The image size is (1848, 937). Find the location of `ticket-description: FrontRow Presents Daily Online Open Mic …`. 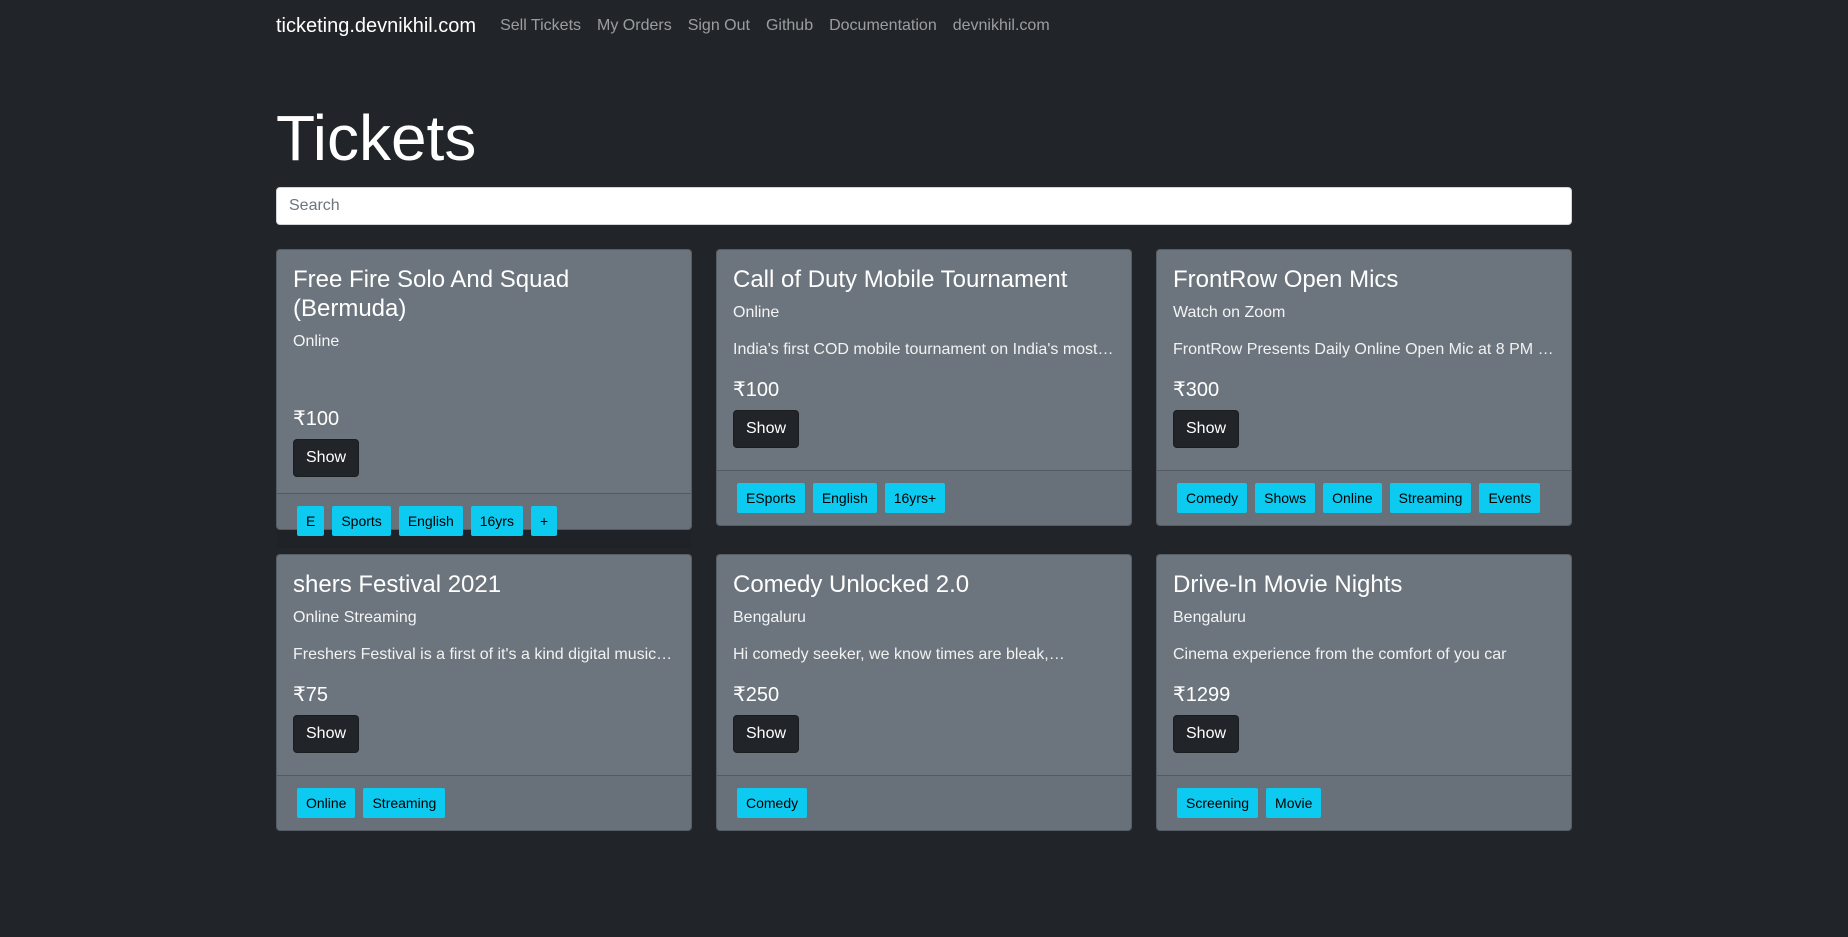

ticket-description: FrontRow Presents Daily Online Open Mic … is located at coordinates (1363, 349).